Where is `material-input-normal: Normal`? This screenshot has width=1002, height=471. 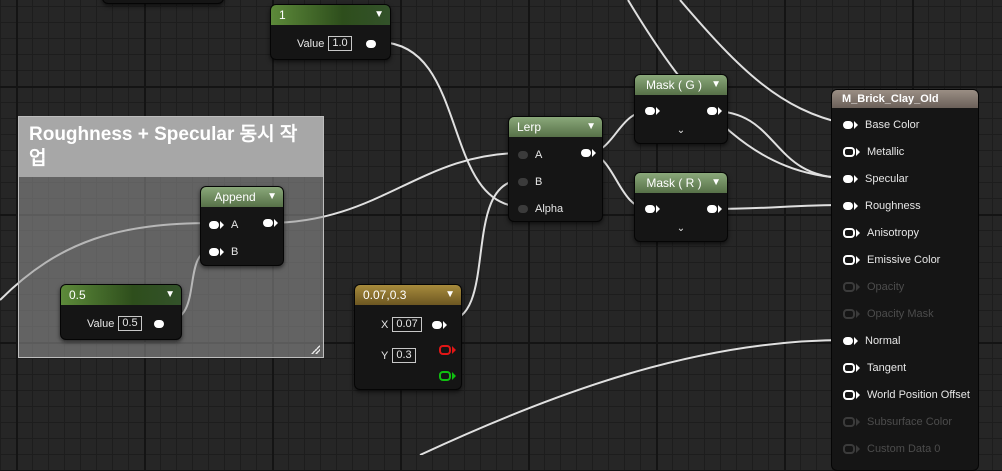 material-input-normal: Normal is located at coordinates (871, 341).